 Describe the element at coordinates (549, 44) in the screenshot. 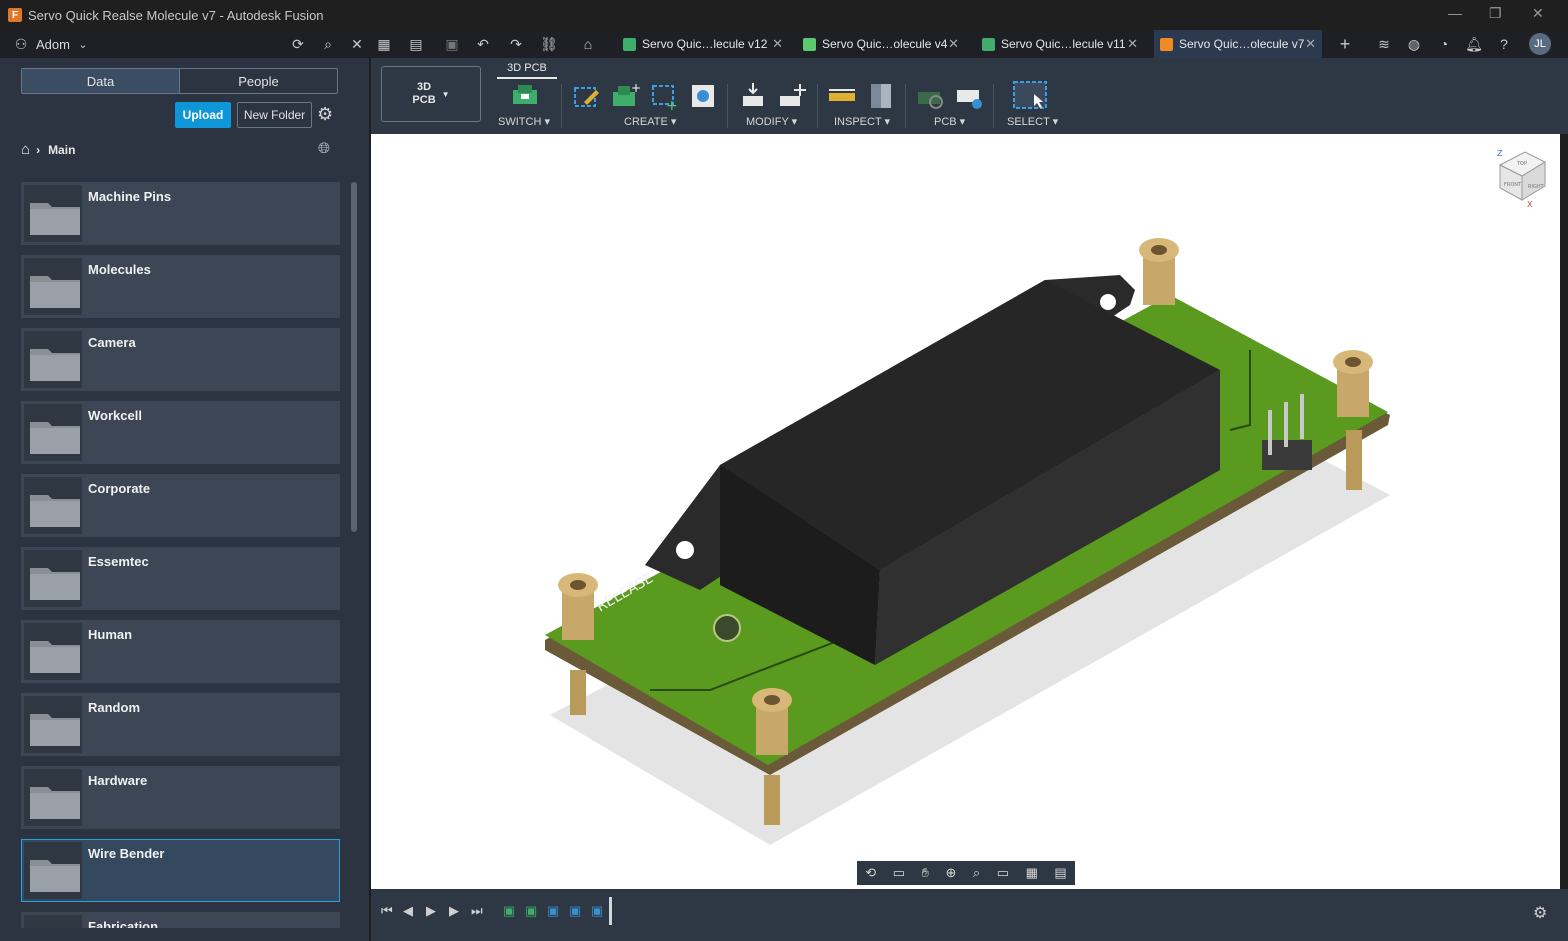

I see `link-icon: ⛓` at that location.